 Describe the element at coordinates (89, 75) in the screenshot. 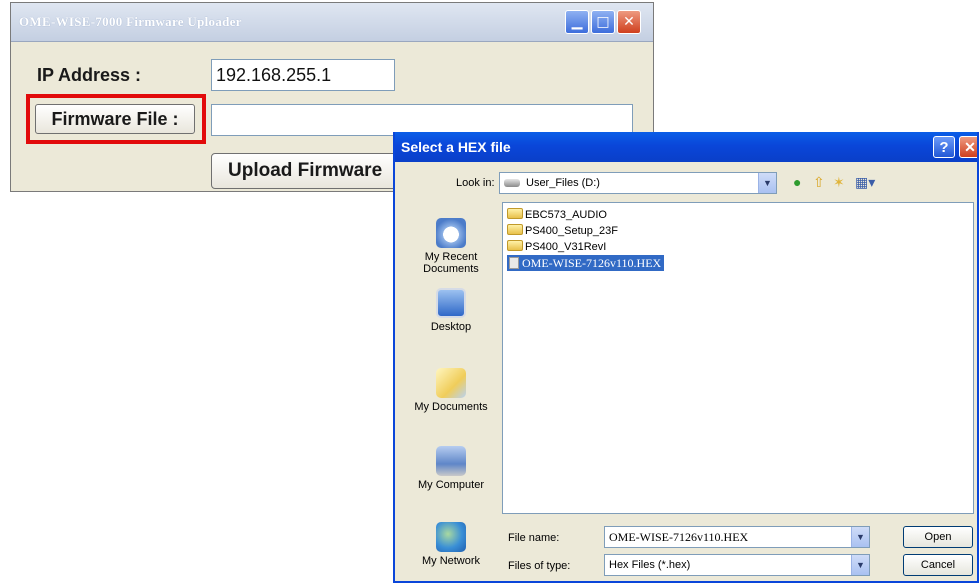

I see `ip-address-label: IP Address :` at that location.